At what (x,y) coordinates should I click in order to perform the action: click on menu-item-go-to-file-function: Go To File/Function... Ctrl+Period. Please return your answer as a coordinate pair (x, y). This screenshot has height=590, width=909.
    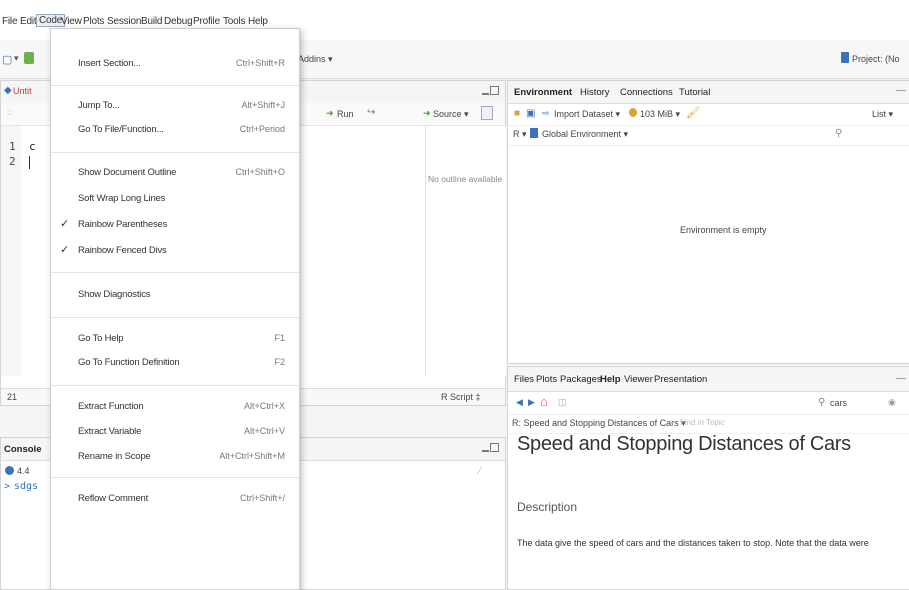
    Looking at the image, I should click on (175, 130).